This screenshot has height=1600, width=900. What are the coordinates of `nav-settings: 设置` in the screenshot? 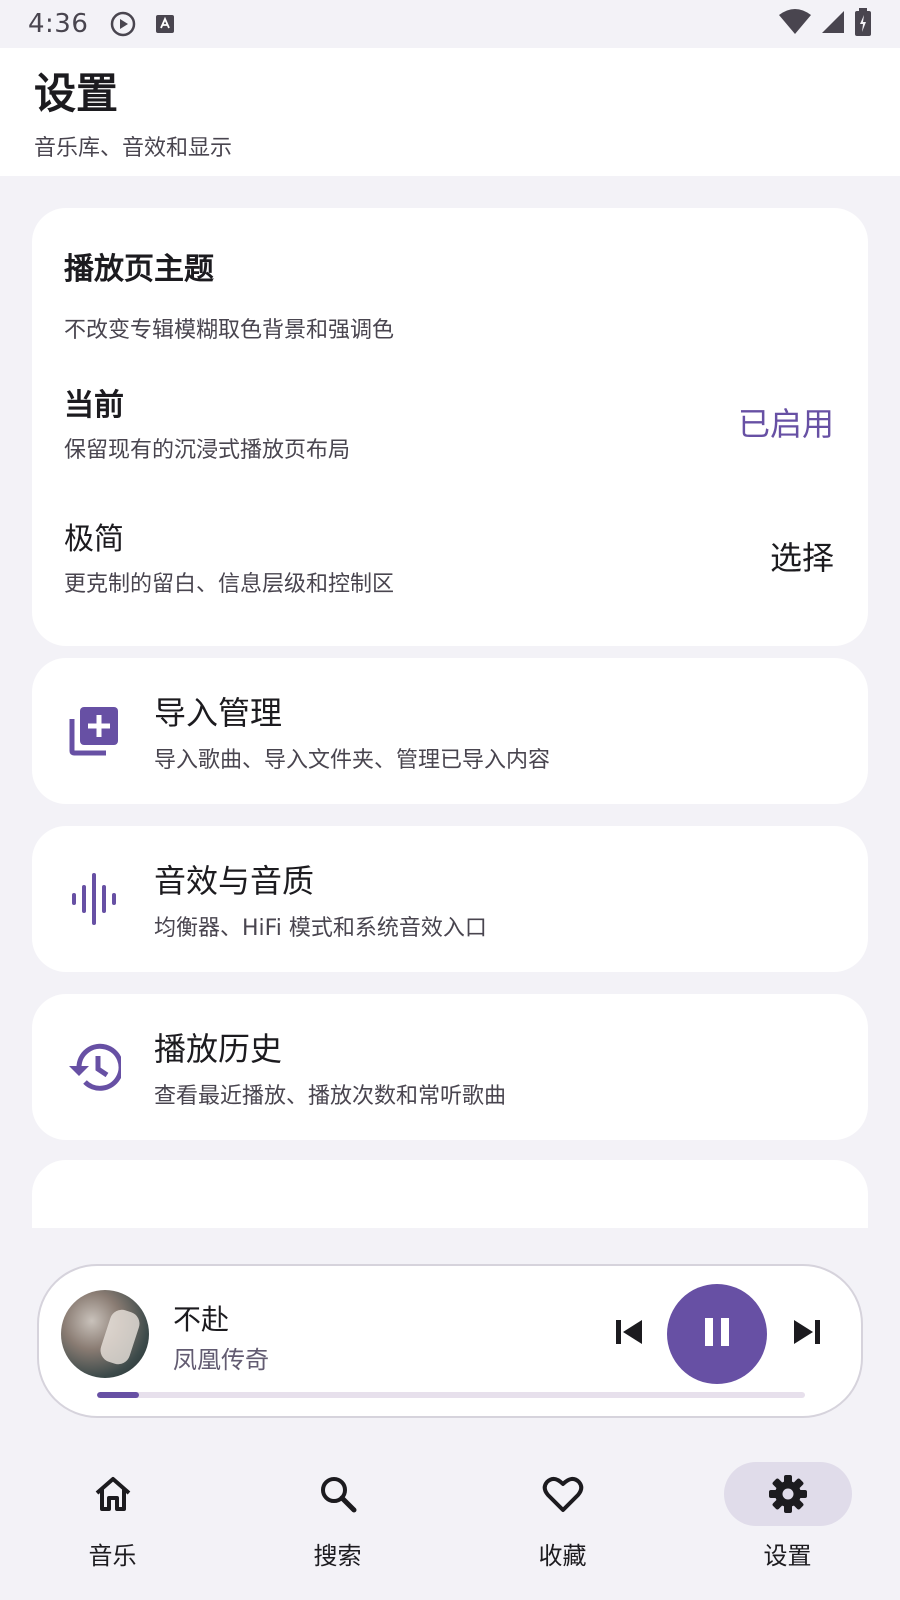 It's located at (787, 1520).